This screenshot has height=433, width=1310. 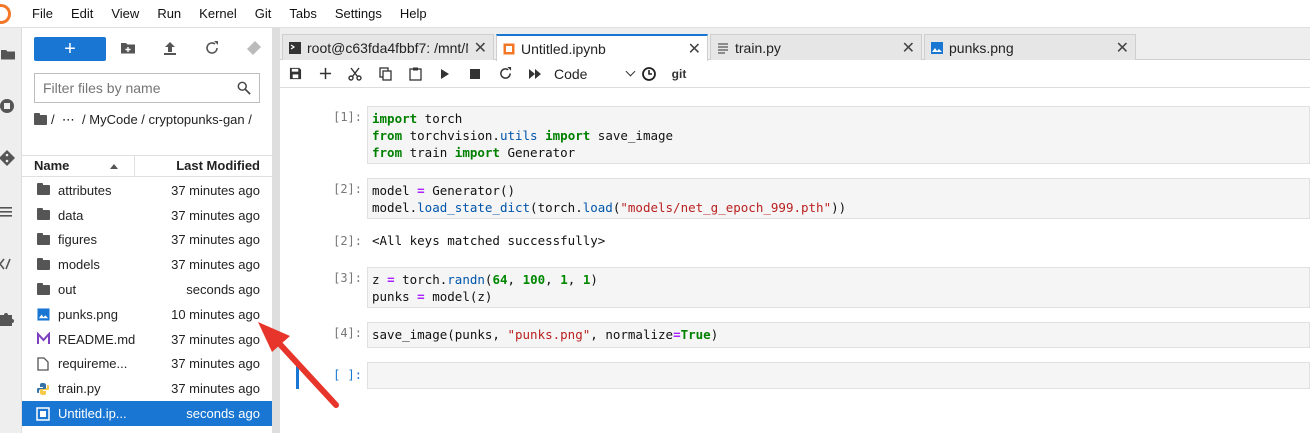 I want to click on running-icon, so click(x=8, y=106).